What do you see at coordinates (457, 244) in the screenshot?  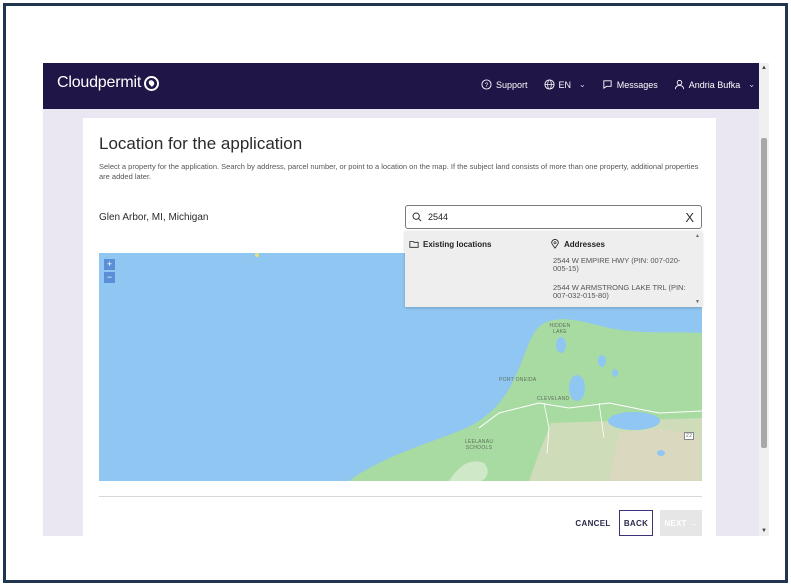 I see `existing-locations-label: Existing locations` at bounding box center [457, 244].